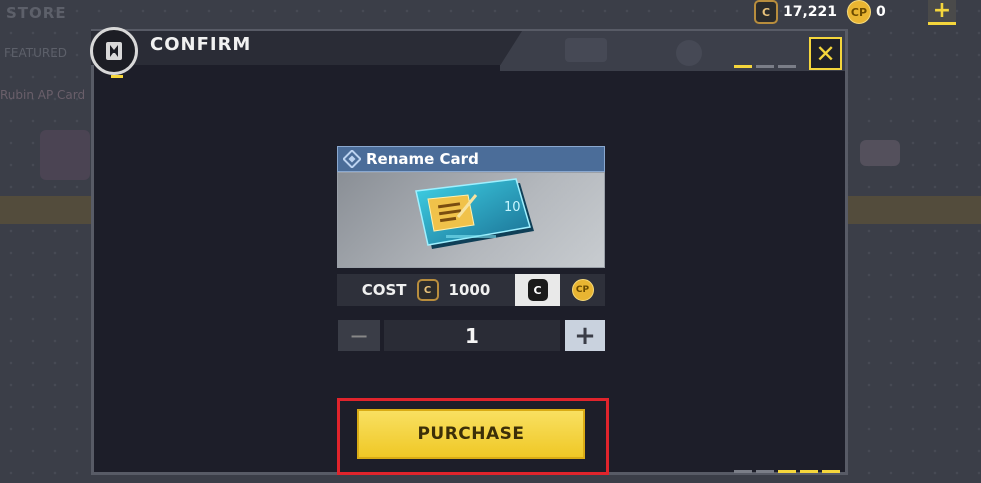  I want to click on item-name: Rename Card, so click(422, 159).